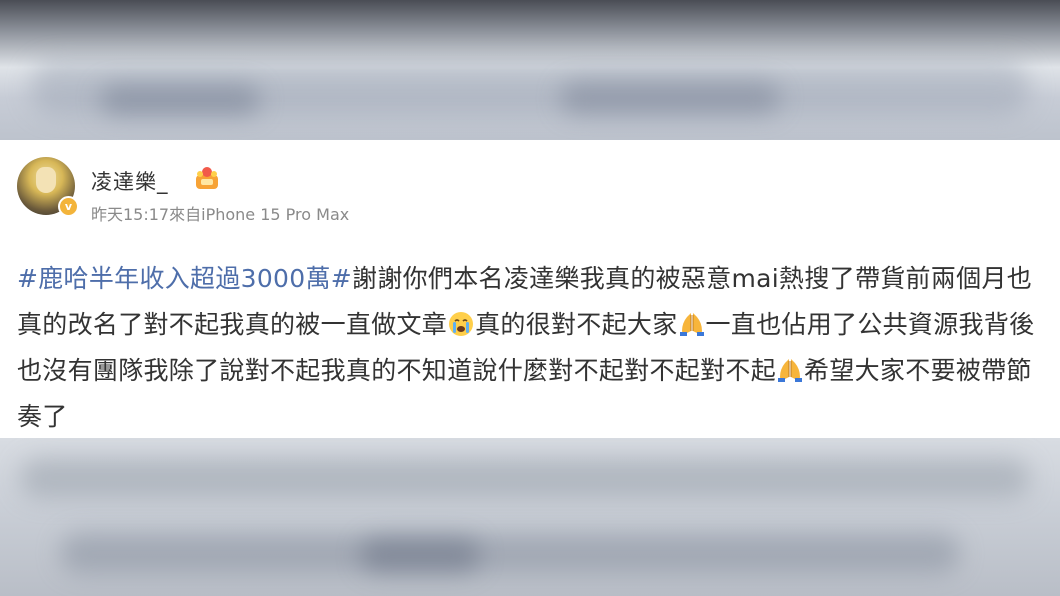 The image size is (1060, 596). I want to click on post-meta: 昨天15:17來自iPhone 15 Pro Max, so click(220, 213).